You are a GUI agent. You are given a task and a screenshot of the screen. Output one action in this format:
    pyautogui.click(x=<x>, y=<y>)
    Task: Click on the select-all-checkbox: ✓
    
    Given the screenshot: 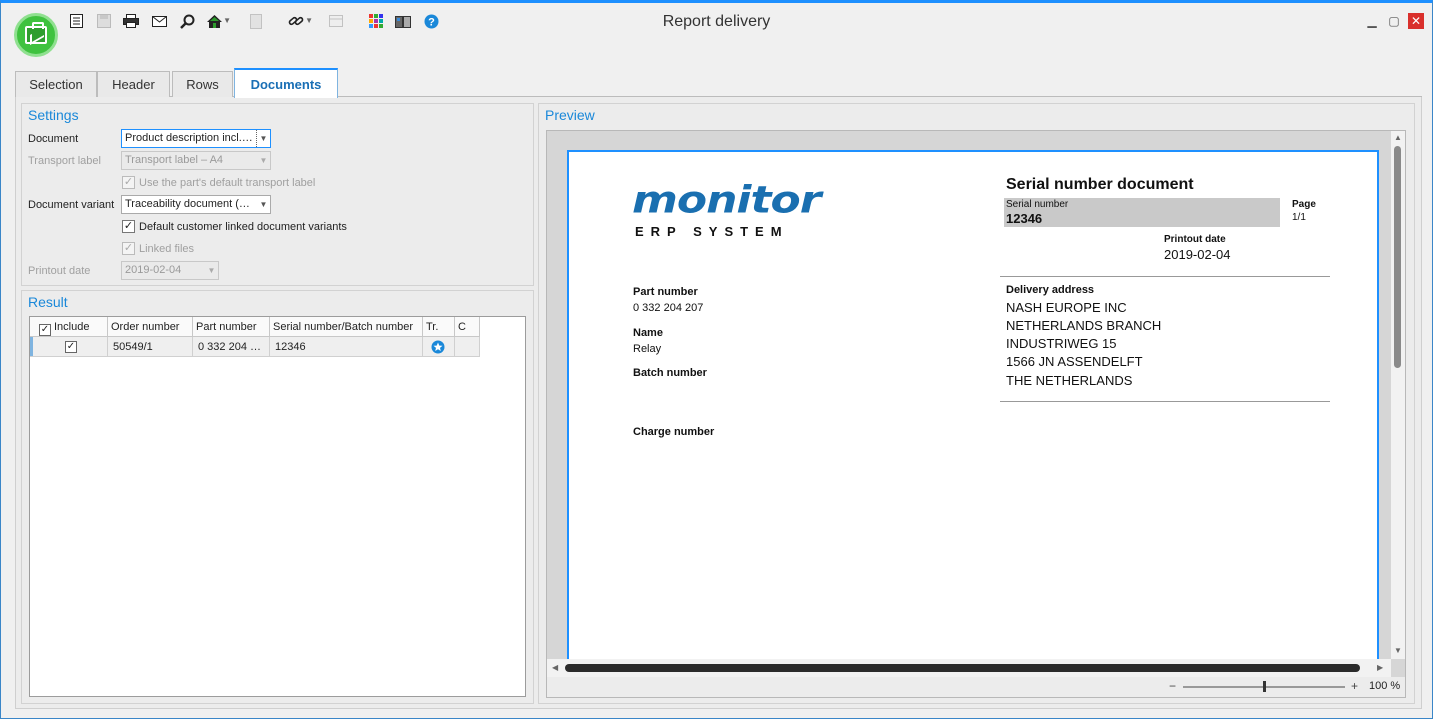 What is the action you would take?
    pyautogui.click(x=45, y=330)
    